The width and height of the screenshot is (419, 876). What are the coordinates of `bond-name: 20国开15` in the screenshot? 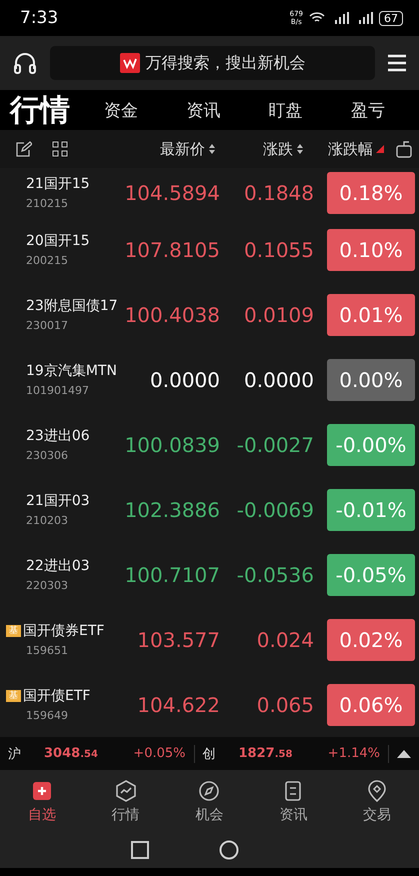 It's located at (57, 241).